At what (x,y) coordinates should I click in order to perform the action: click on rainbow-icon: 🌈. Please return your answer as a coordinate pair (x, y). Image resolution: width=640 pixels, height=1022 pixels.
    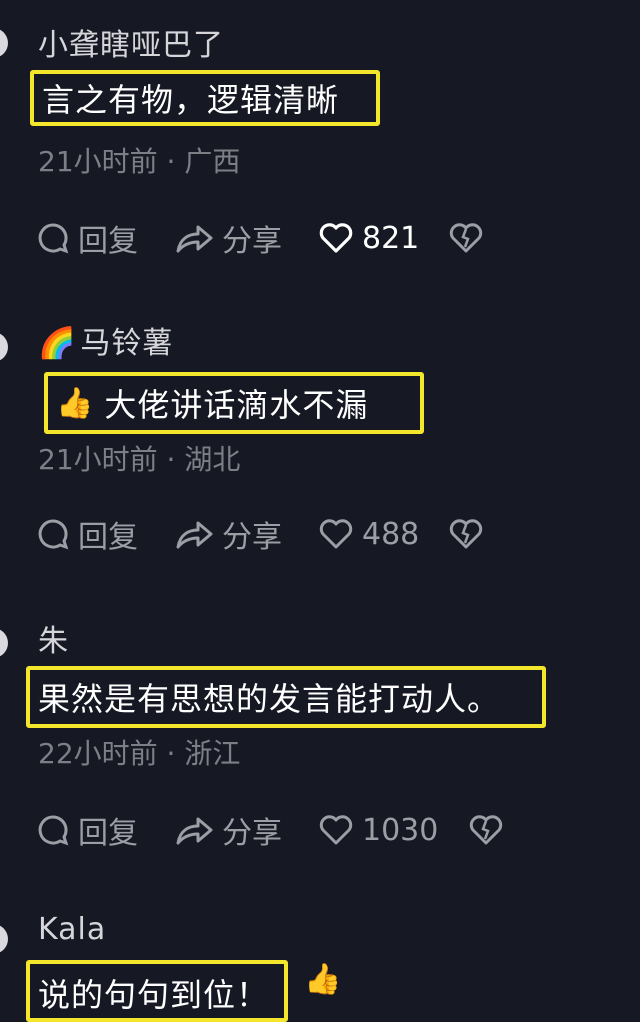
    Looking at the image, I should click on (57, 343).